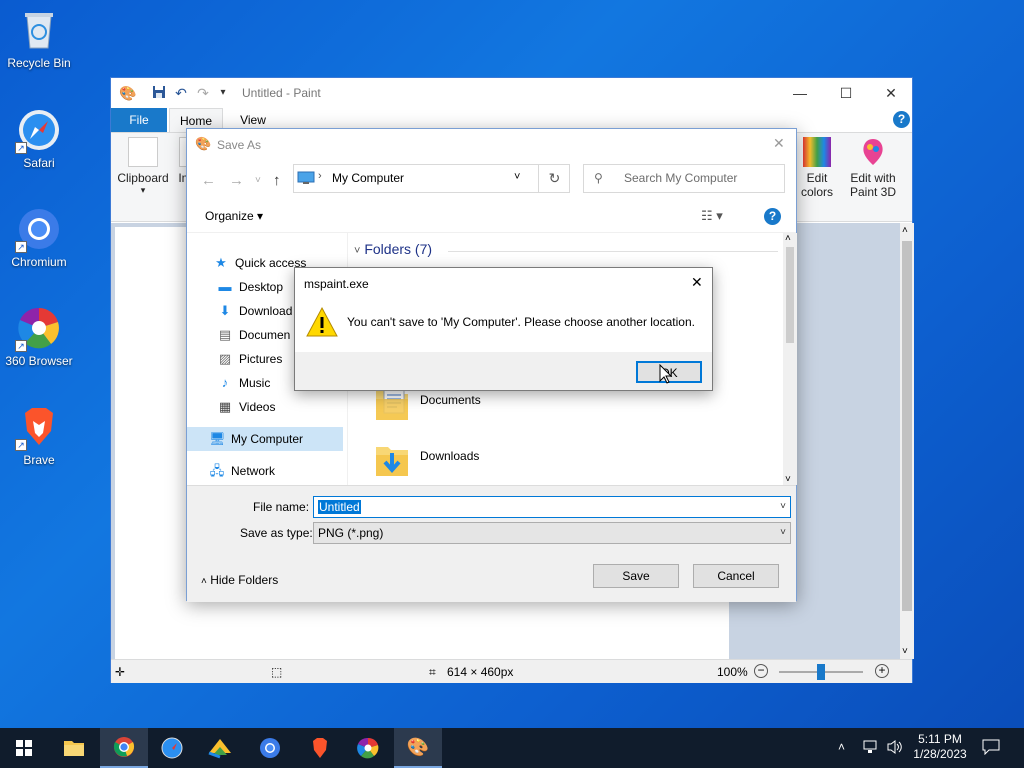  Describe the element at coordinates (306, 179) in the screenshot. I see `computer-icon` at that location.